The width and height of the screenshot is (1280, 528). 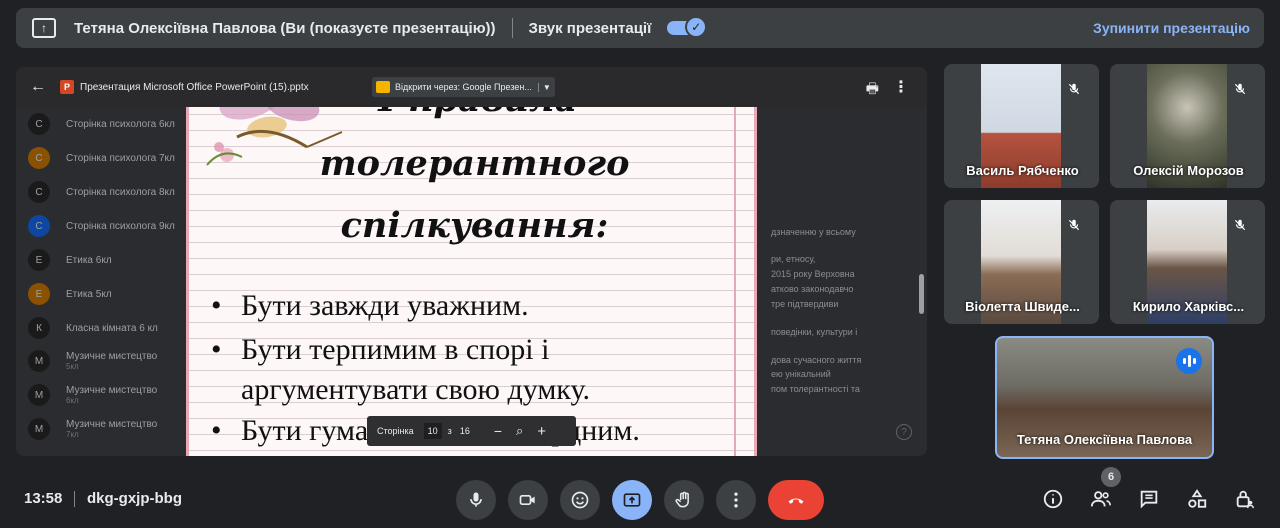 I want to click on background-text: пом толерантності та, so click(x=815, y=389).